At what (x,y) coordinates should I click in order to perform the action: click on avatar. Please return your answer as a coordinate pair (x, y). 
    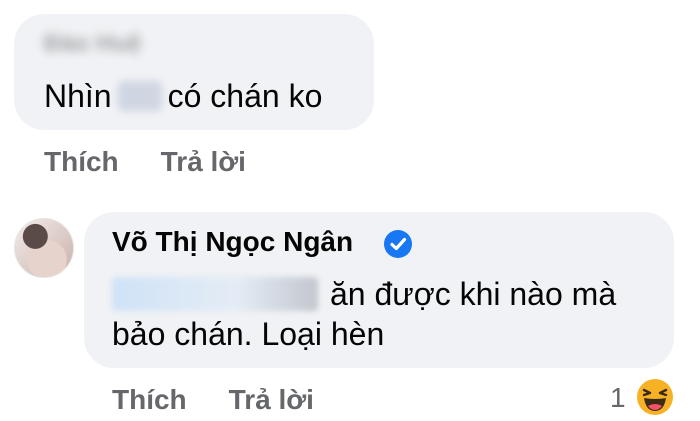
    Looking at the image, I should click on (44, 248).